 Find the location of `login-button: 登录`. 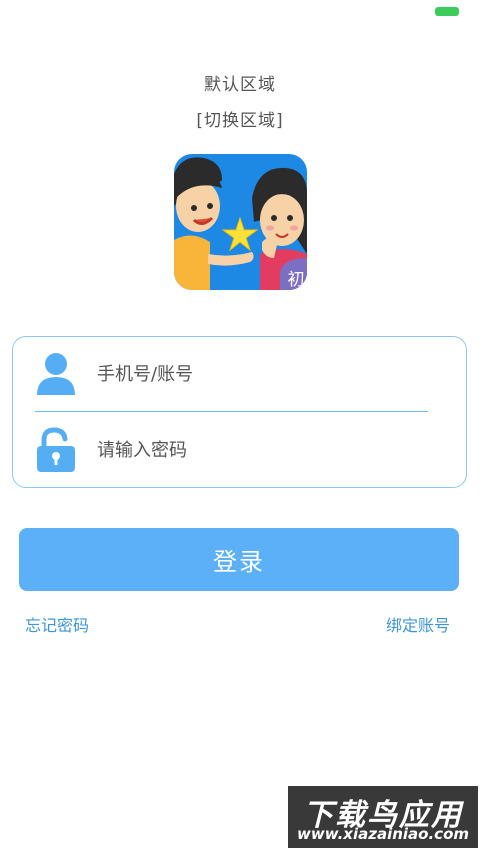

login-button: 登录 is located at coordinates (239, 559).